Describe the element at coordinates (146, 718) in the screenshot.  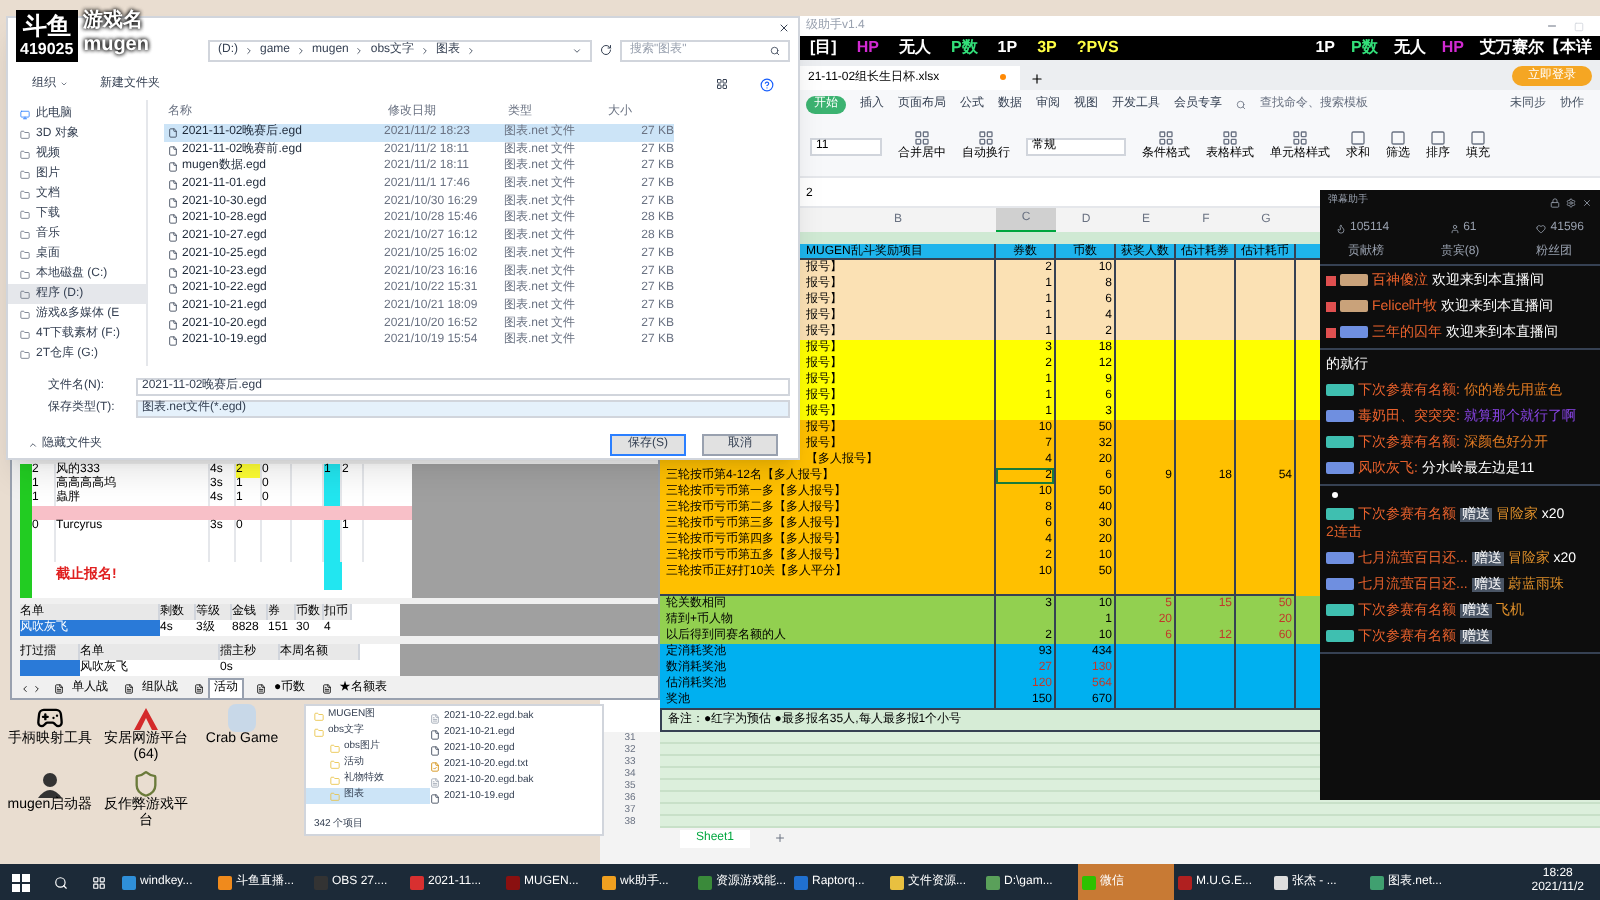
I see `peak-logo-icon` at that location.